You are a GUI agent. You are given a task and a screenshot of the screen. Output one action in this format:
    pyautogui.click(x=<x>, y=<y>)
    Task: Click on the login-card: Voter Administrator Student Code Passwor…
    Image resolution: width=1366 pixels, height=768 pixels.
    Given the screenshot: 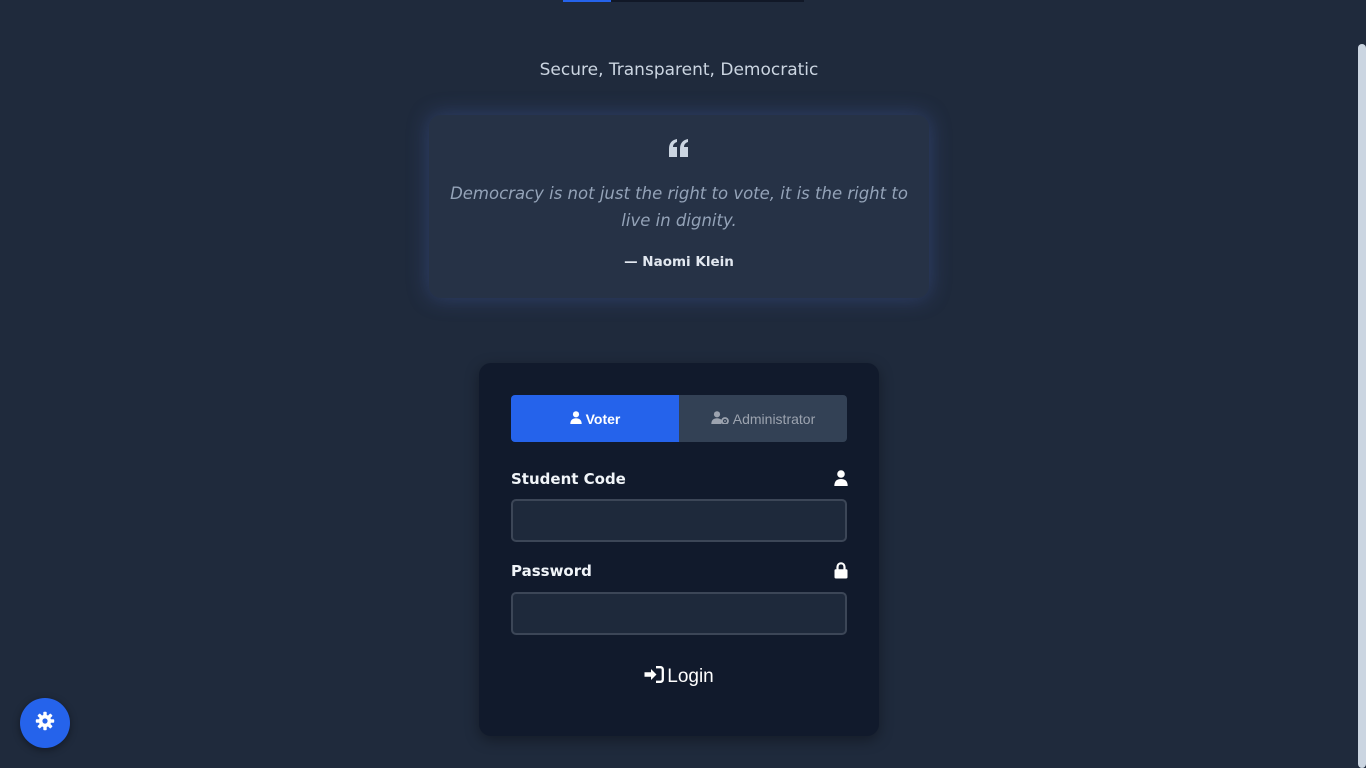 What is the action you would take?
    pyautogui.click(x=679, y=549)
    